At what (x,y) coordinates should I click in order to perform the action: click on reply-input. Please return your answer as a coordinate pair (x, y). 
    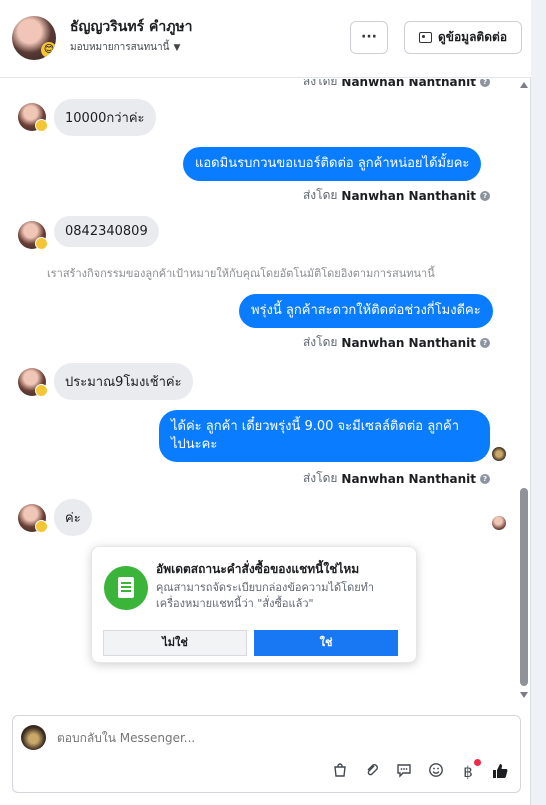
    Looking at the image, I should click on (267, 738).